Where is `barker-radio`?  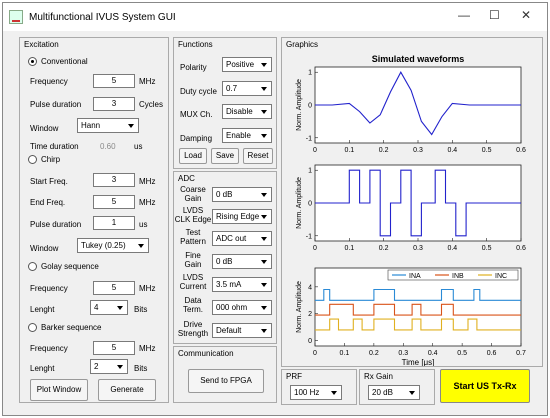
barker-radio is located at coordinates (32, 327).